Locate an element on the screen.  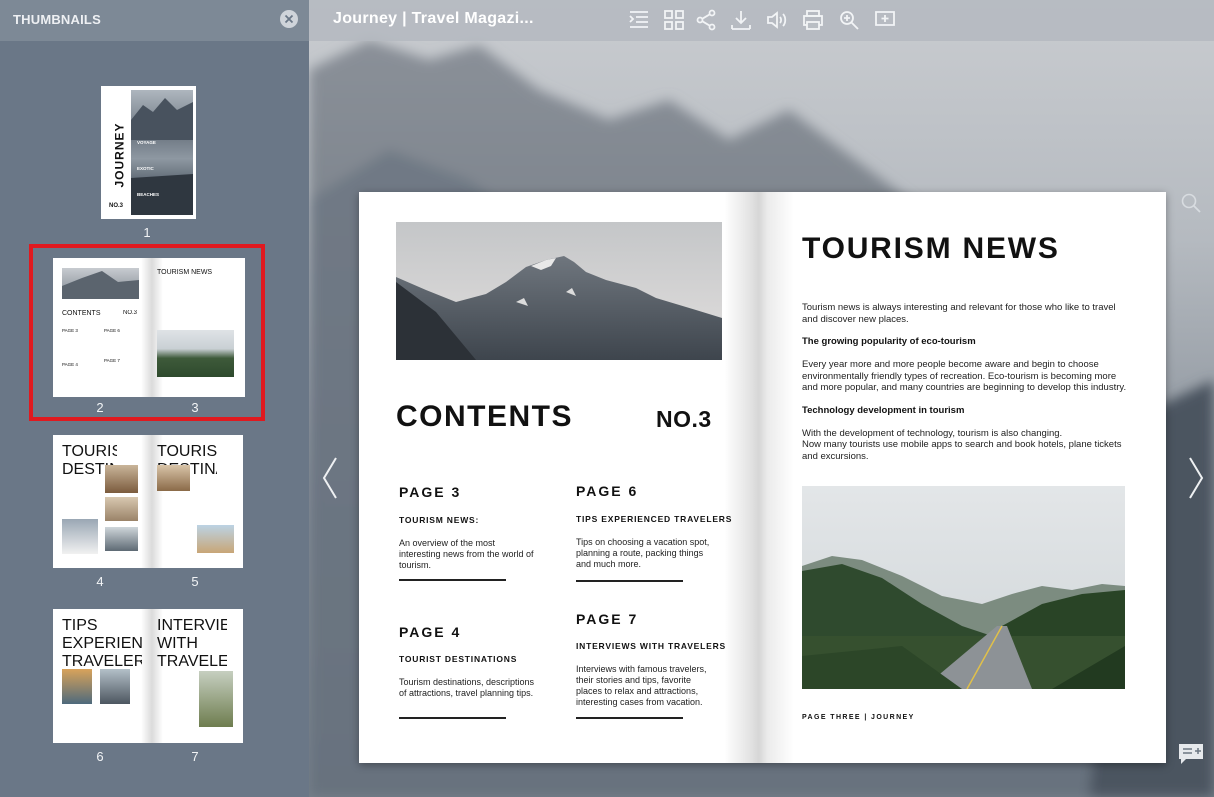
zoom-icon is located at coordinates (849, 20).